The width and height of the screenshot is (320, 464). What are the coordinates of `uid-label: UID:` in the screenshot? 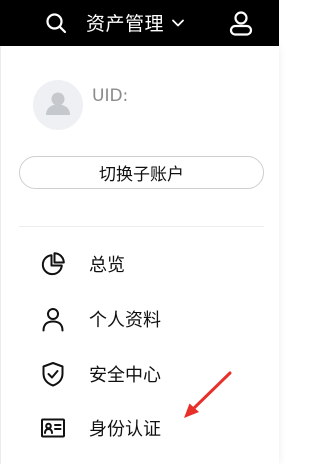 It's located at (110, 96).